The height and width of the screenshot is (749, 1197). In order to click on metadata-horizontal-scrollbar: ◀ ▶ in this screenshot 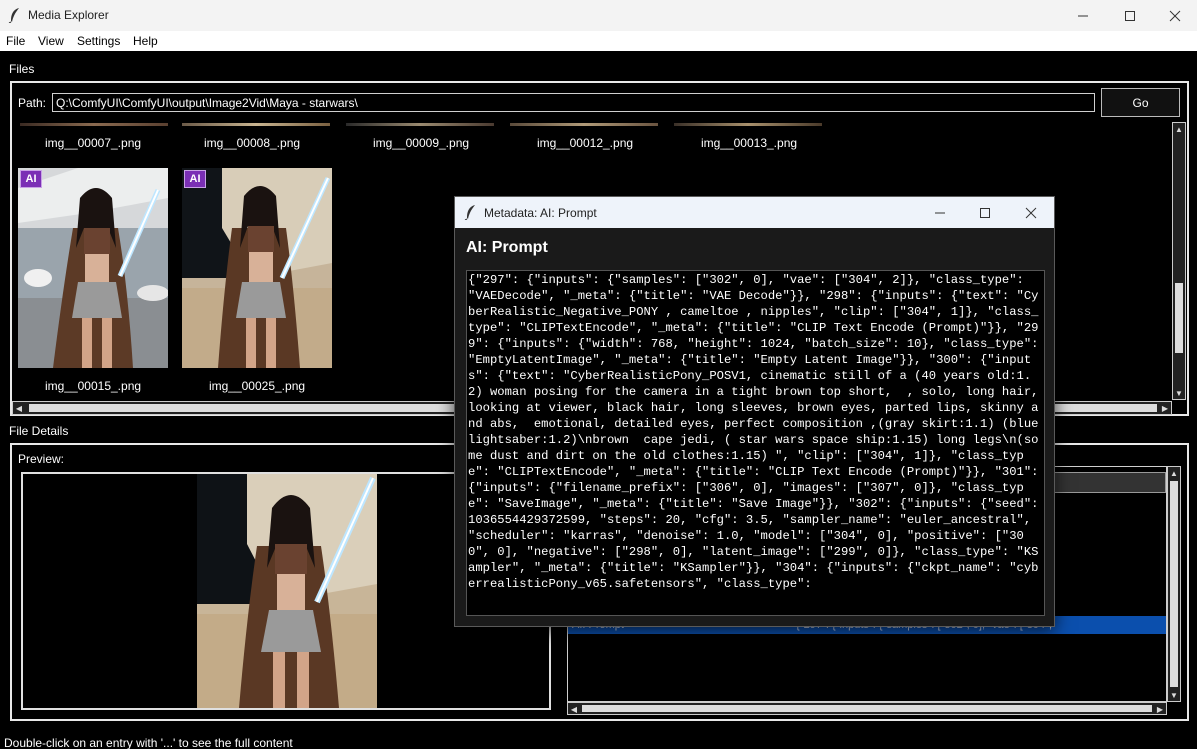, I will do `click(867, 708)`.